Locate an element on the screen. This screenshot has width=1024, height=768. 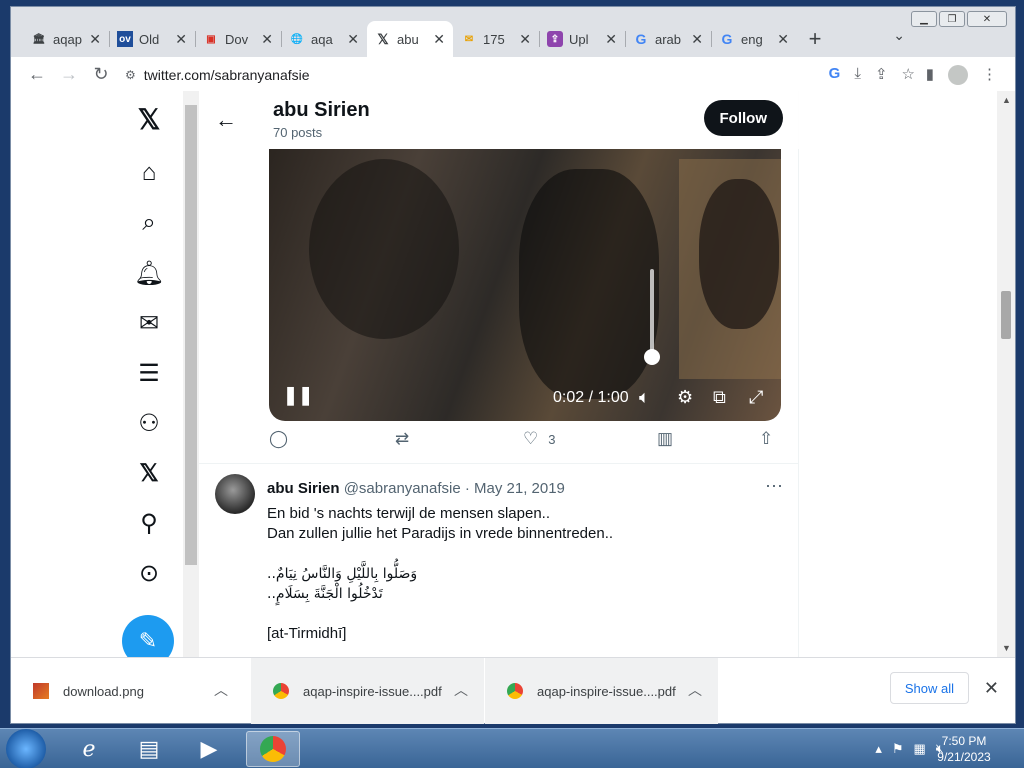
download-item: download.png ︿ is located at coordinates (127, 691).